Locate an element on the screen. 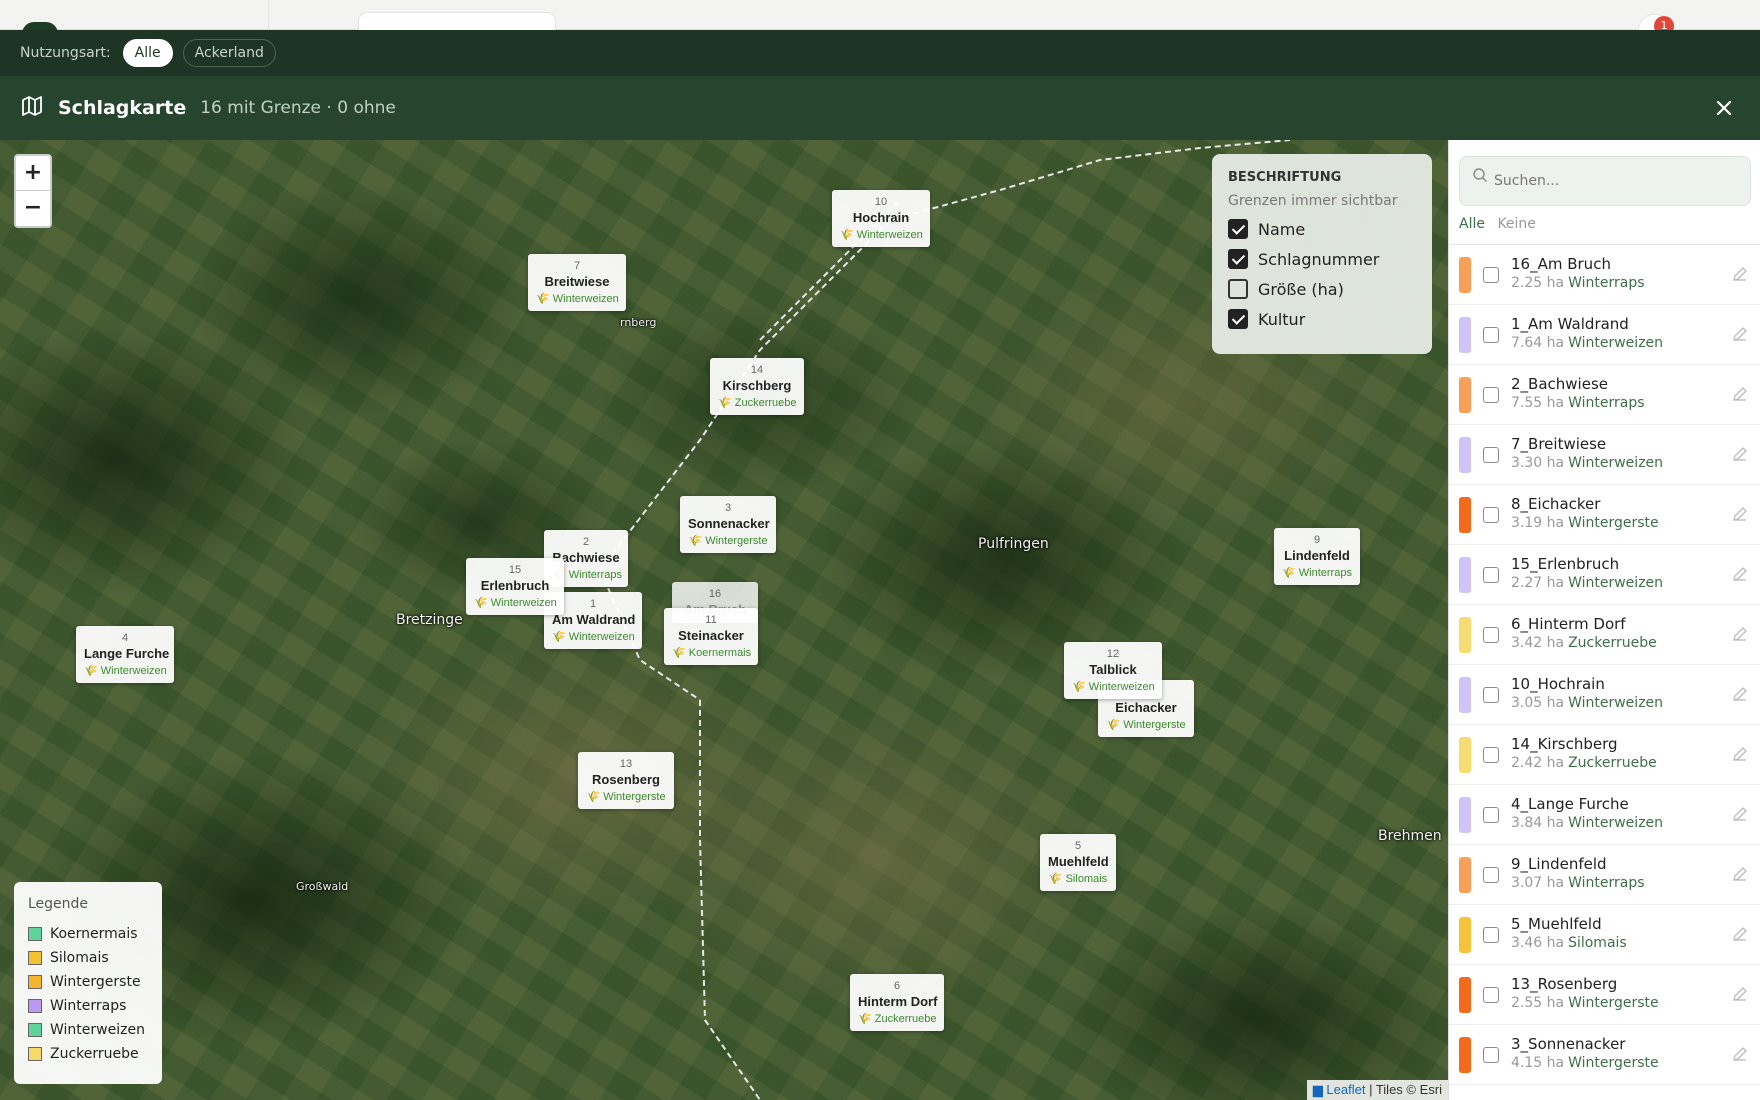  map-header: Schlagkarte 16 mit Grenze · 0 ohne is located at coordinates (880, 108).